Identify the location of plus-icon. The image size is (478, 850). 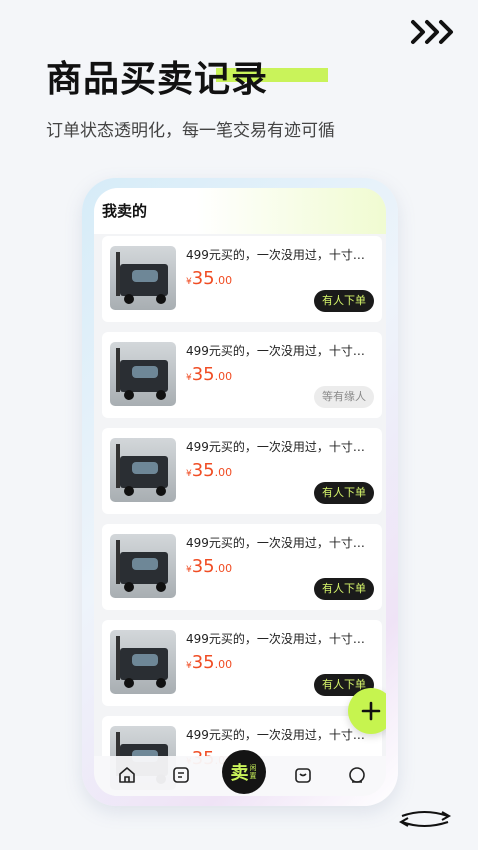
(371, 711).